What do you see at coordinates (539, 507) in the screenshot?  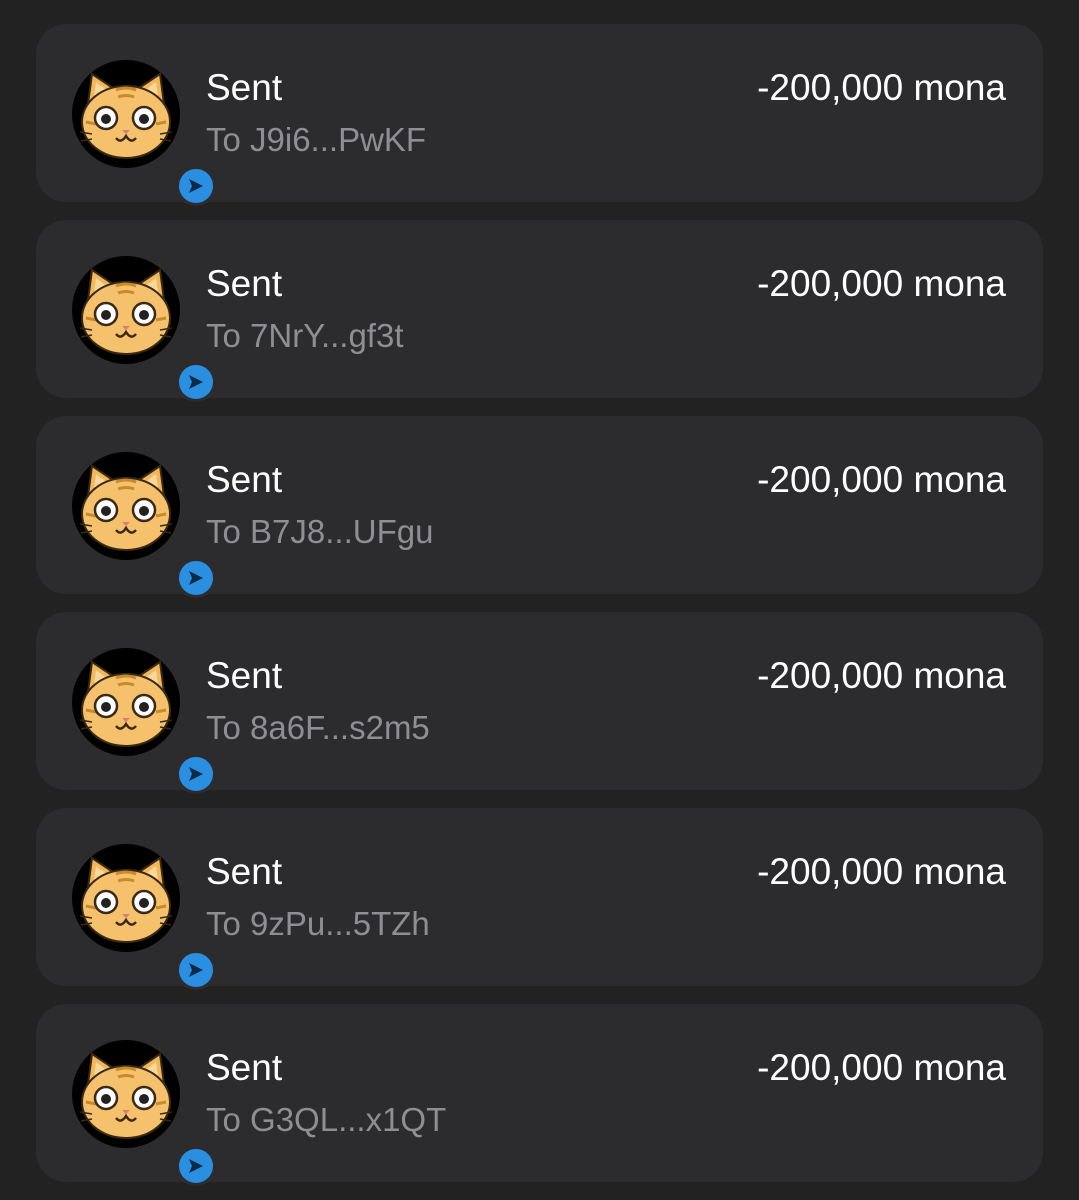 I see `transaction-row: Sent To B7J8...UFgu -200,000 mona` at bounding box center [539, 507].